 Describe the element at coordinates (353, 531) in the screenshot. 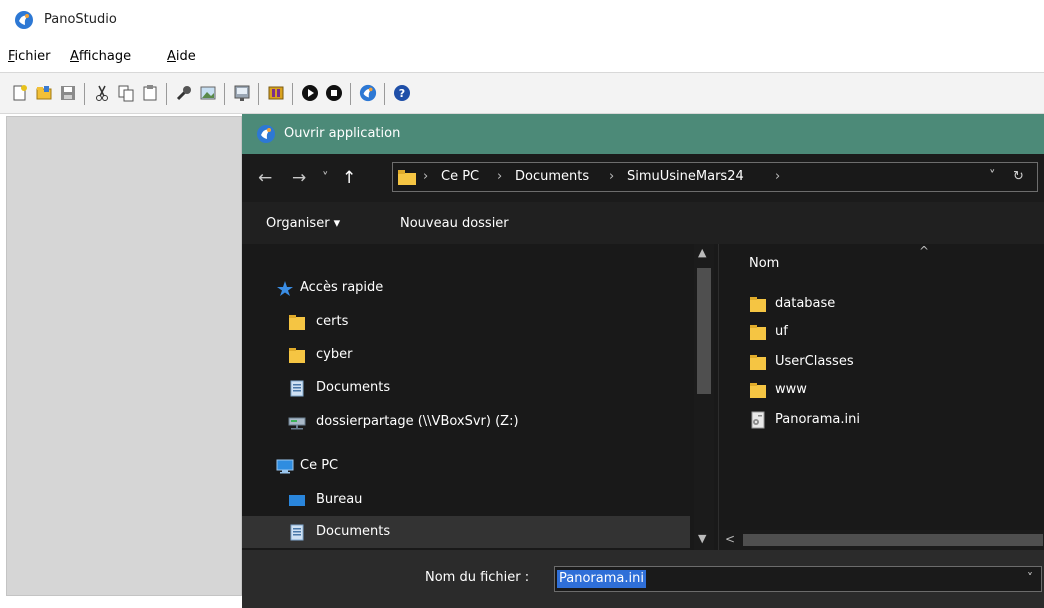

I see `nav-item-label: Documents` at that location.